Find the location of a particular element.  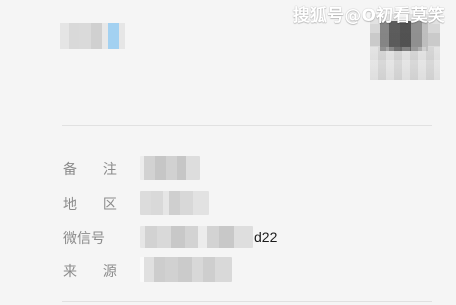

wechat-id-row: 微信号 d22 is located at coordinates (228, 234).